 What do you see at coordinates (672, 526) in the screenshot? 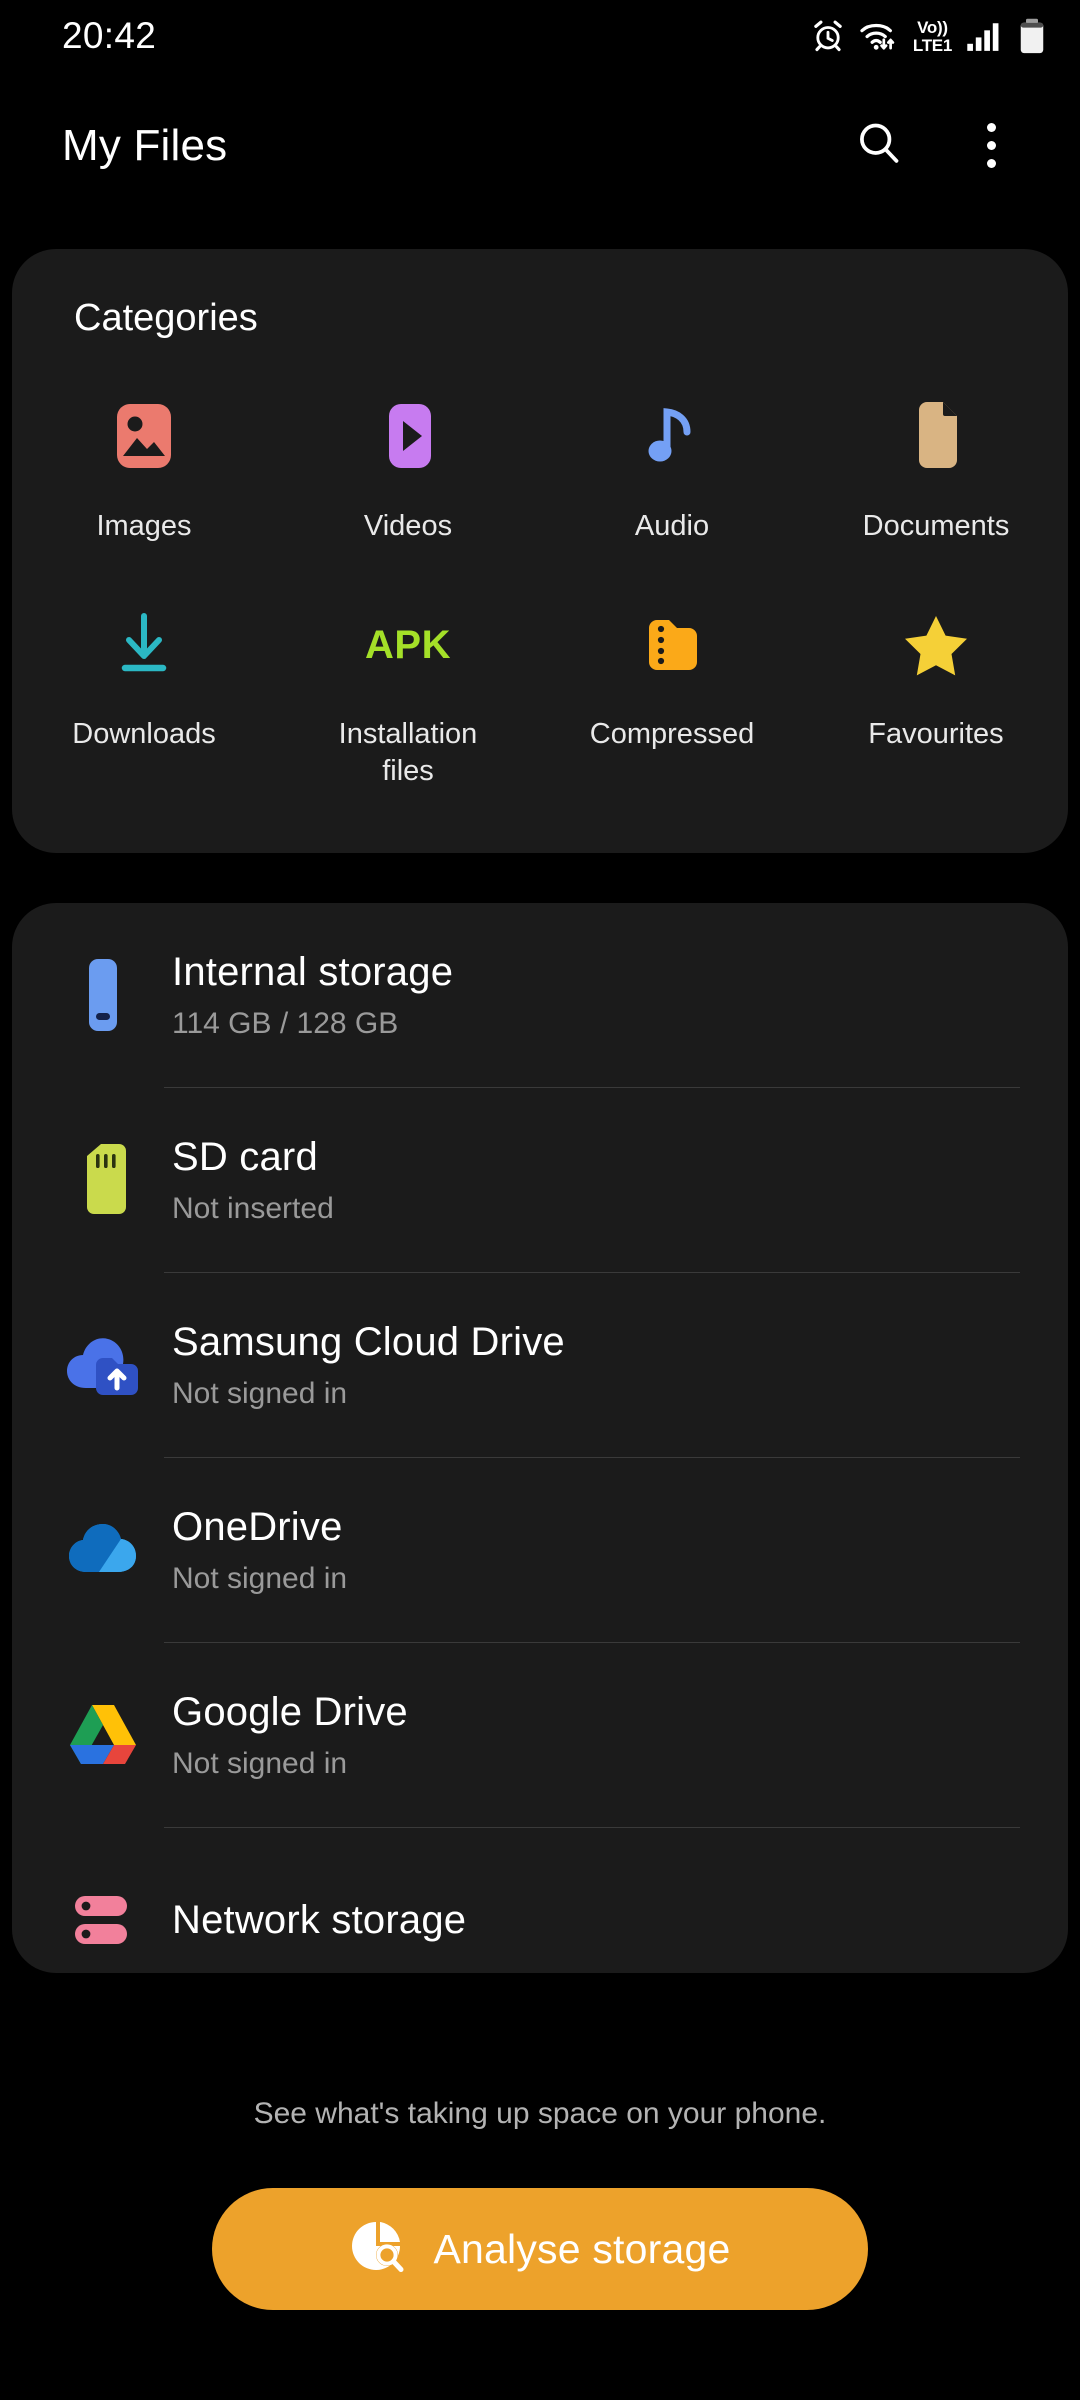
I see `category-label: Audio` at bounding box center [672, 526].